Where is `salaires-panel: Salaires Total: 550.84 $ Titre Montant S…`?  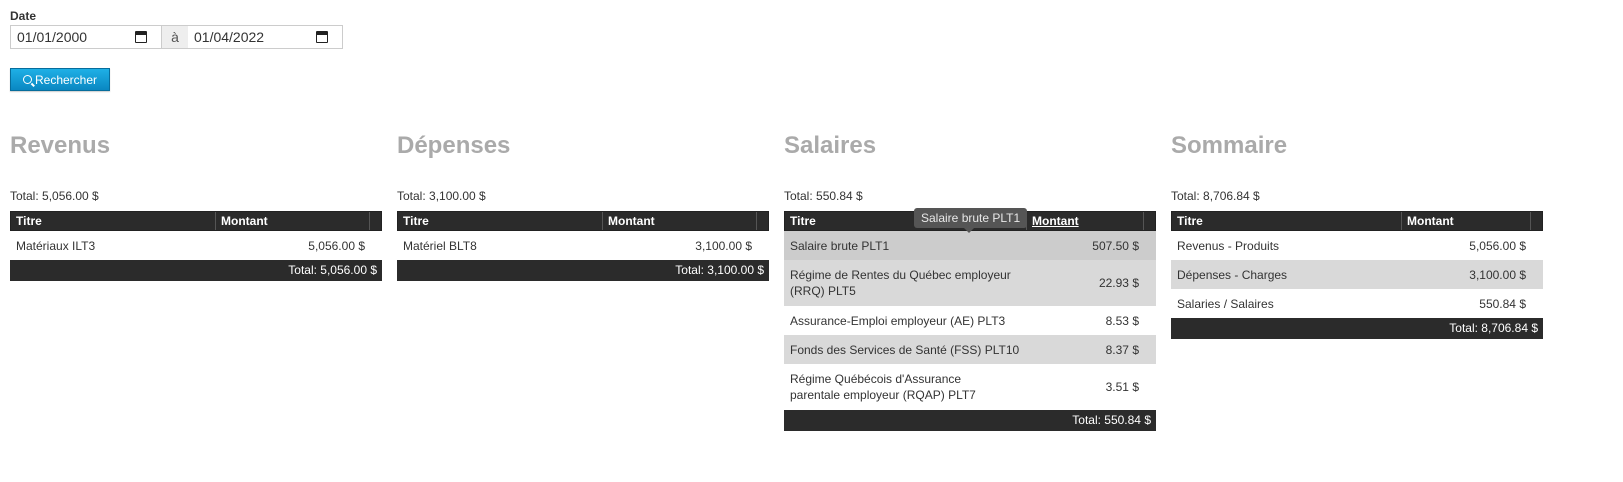
salaires-panel: Salaires Total: 550.84 $ Titre Montant S… is located at coordinates (970, 279).